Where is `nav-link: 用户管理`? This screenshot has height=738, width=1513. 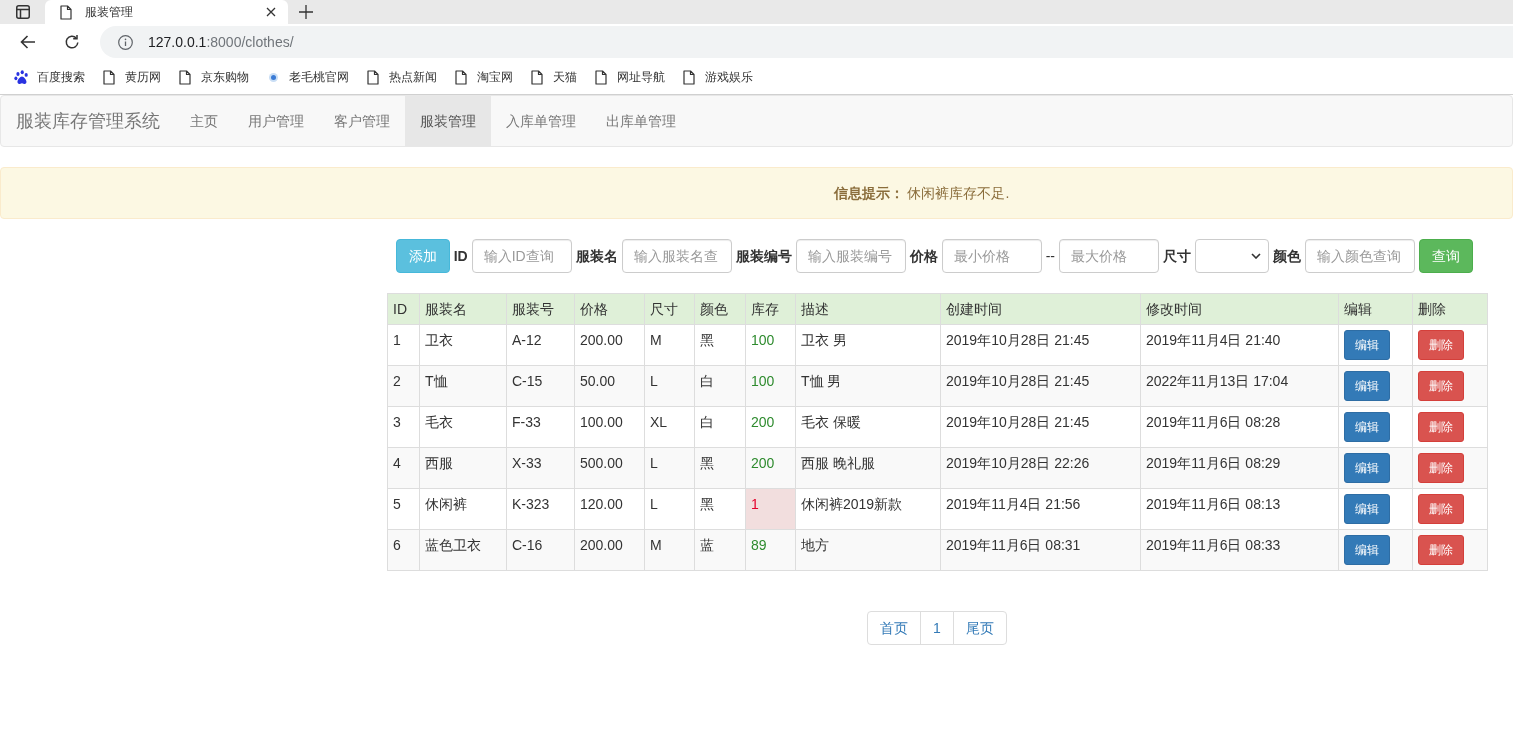 nav-link: 用户管理 is located at coordinates (276, 121).